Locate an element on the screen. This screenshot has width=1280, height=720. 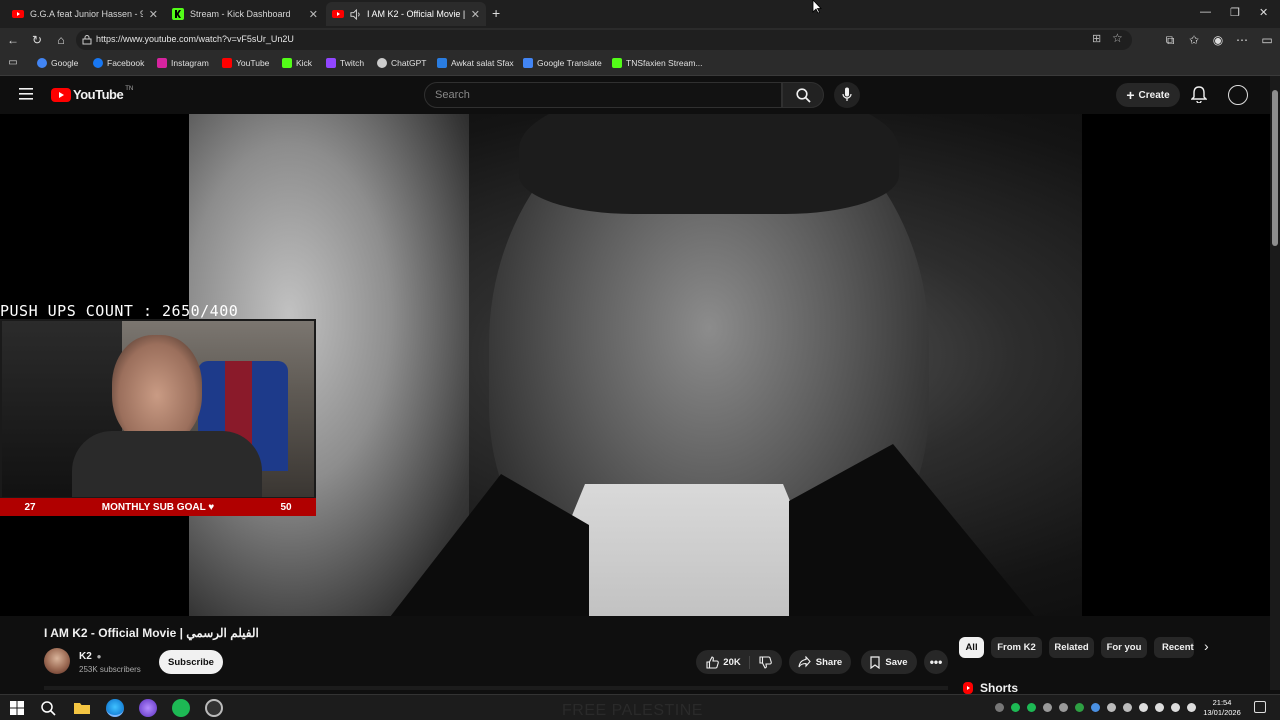
back-icon: ← is located at coordinates (13, 40).